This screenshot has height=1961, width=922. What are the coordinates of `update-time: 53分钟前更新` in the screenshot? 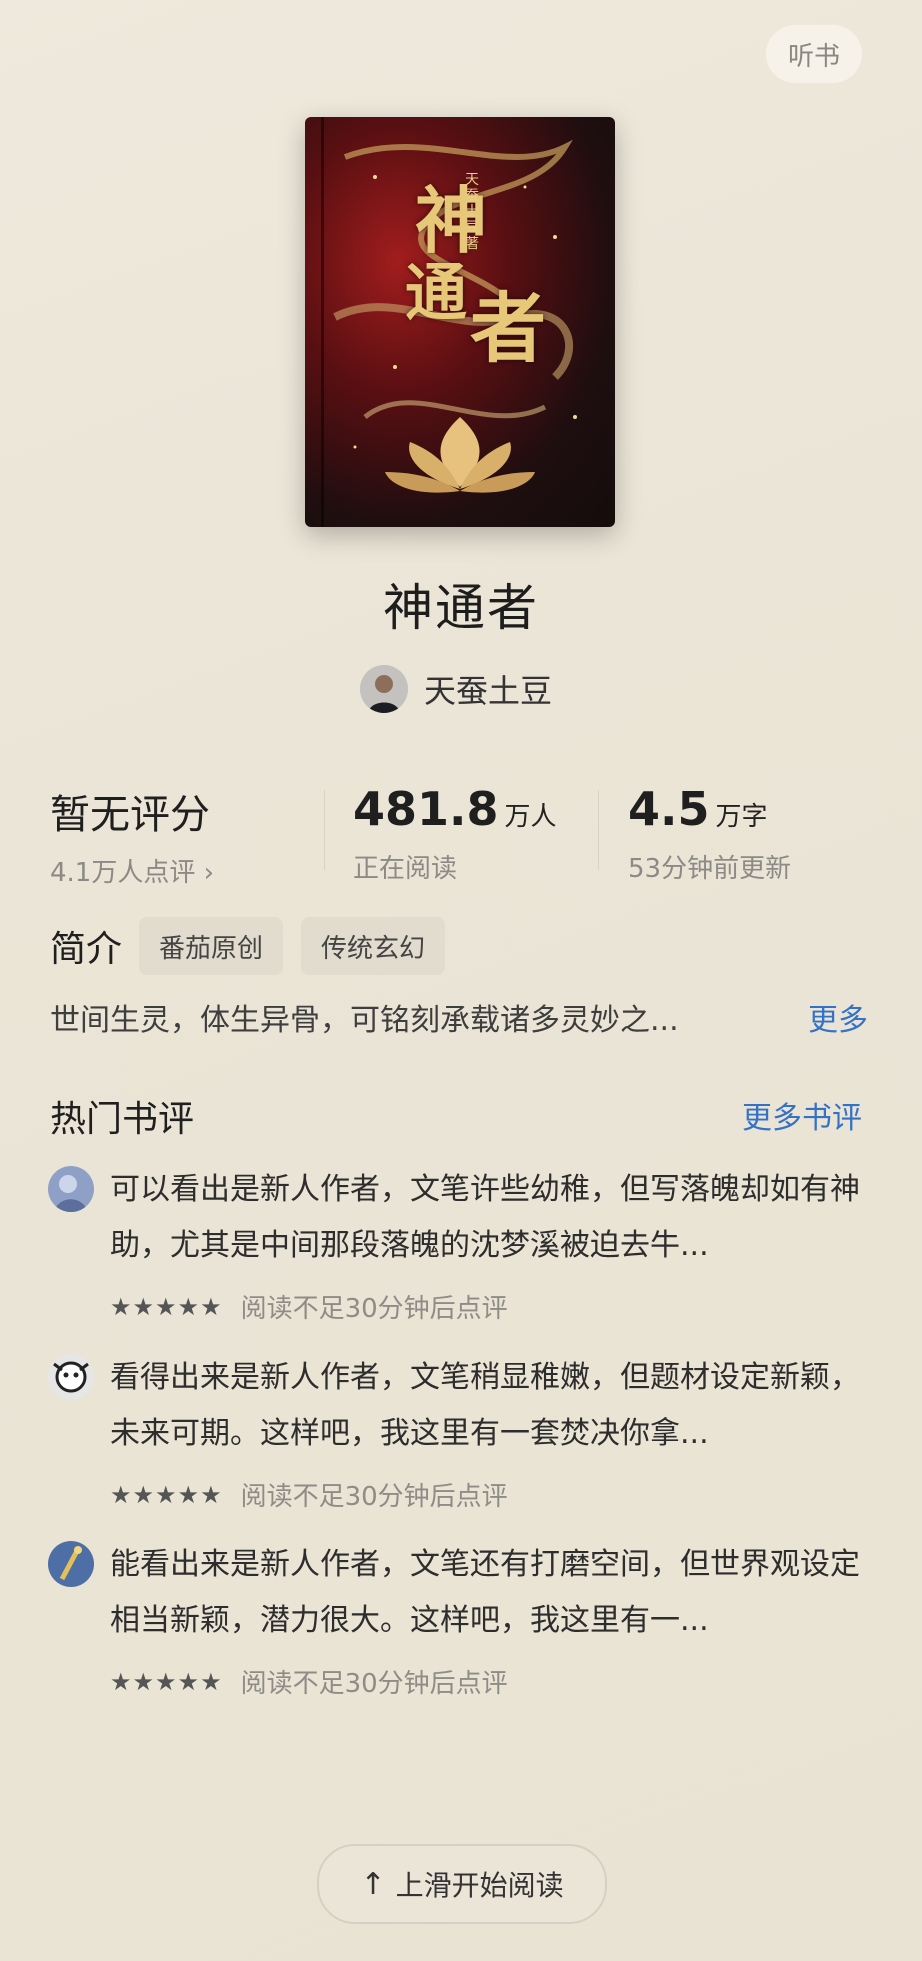 It's located at (710, 869).